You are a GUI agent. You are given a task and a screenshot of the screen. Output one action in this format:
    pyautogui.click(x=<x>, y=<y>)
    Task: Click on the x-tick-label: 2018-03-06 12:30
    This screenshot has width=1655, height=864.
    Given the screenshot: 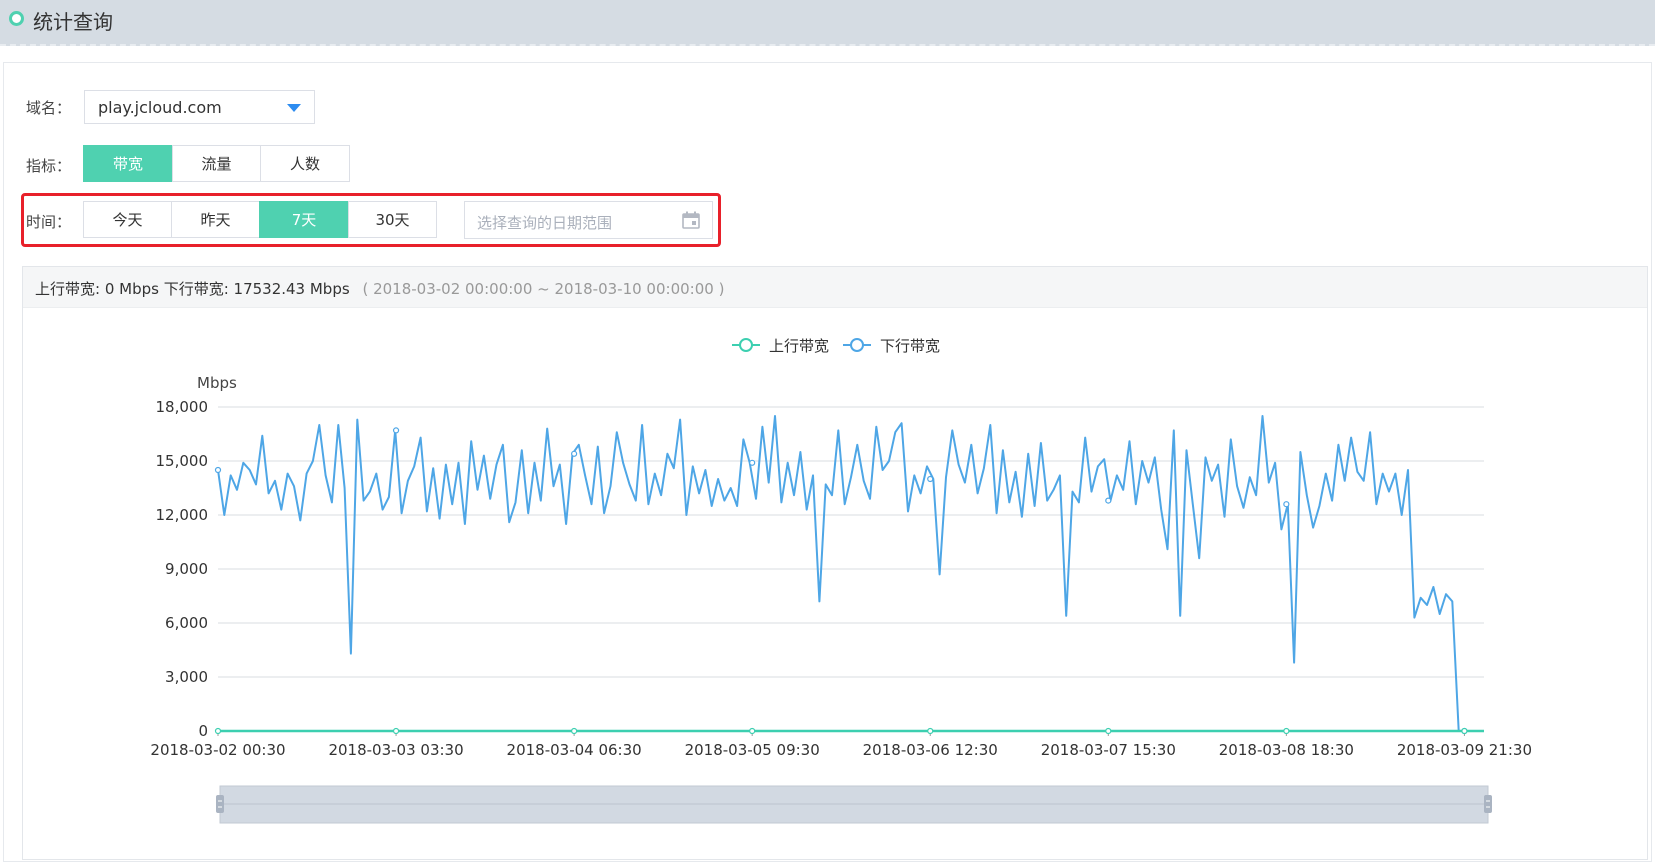 What is the action you would take?
    pyautogui.click(x=930, y=750)
    